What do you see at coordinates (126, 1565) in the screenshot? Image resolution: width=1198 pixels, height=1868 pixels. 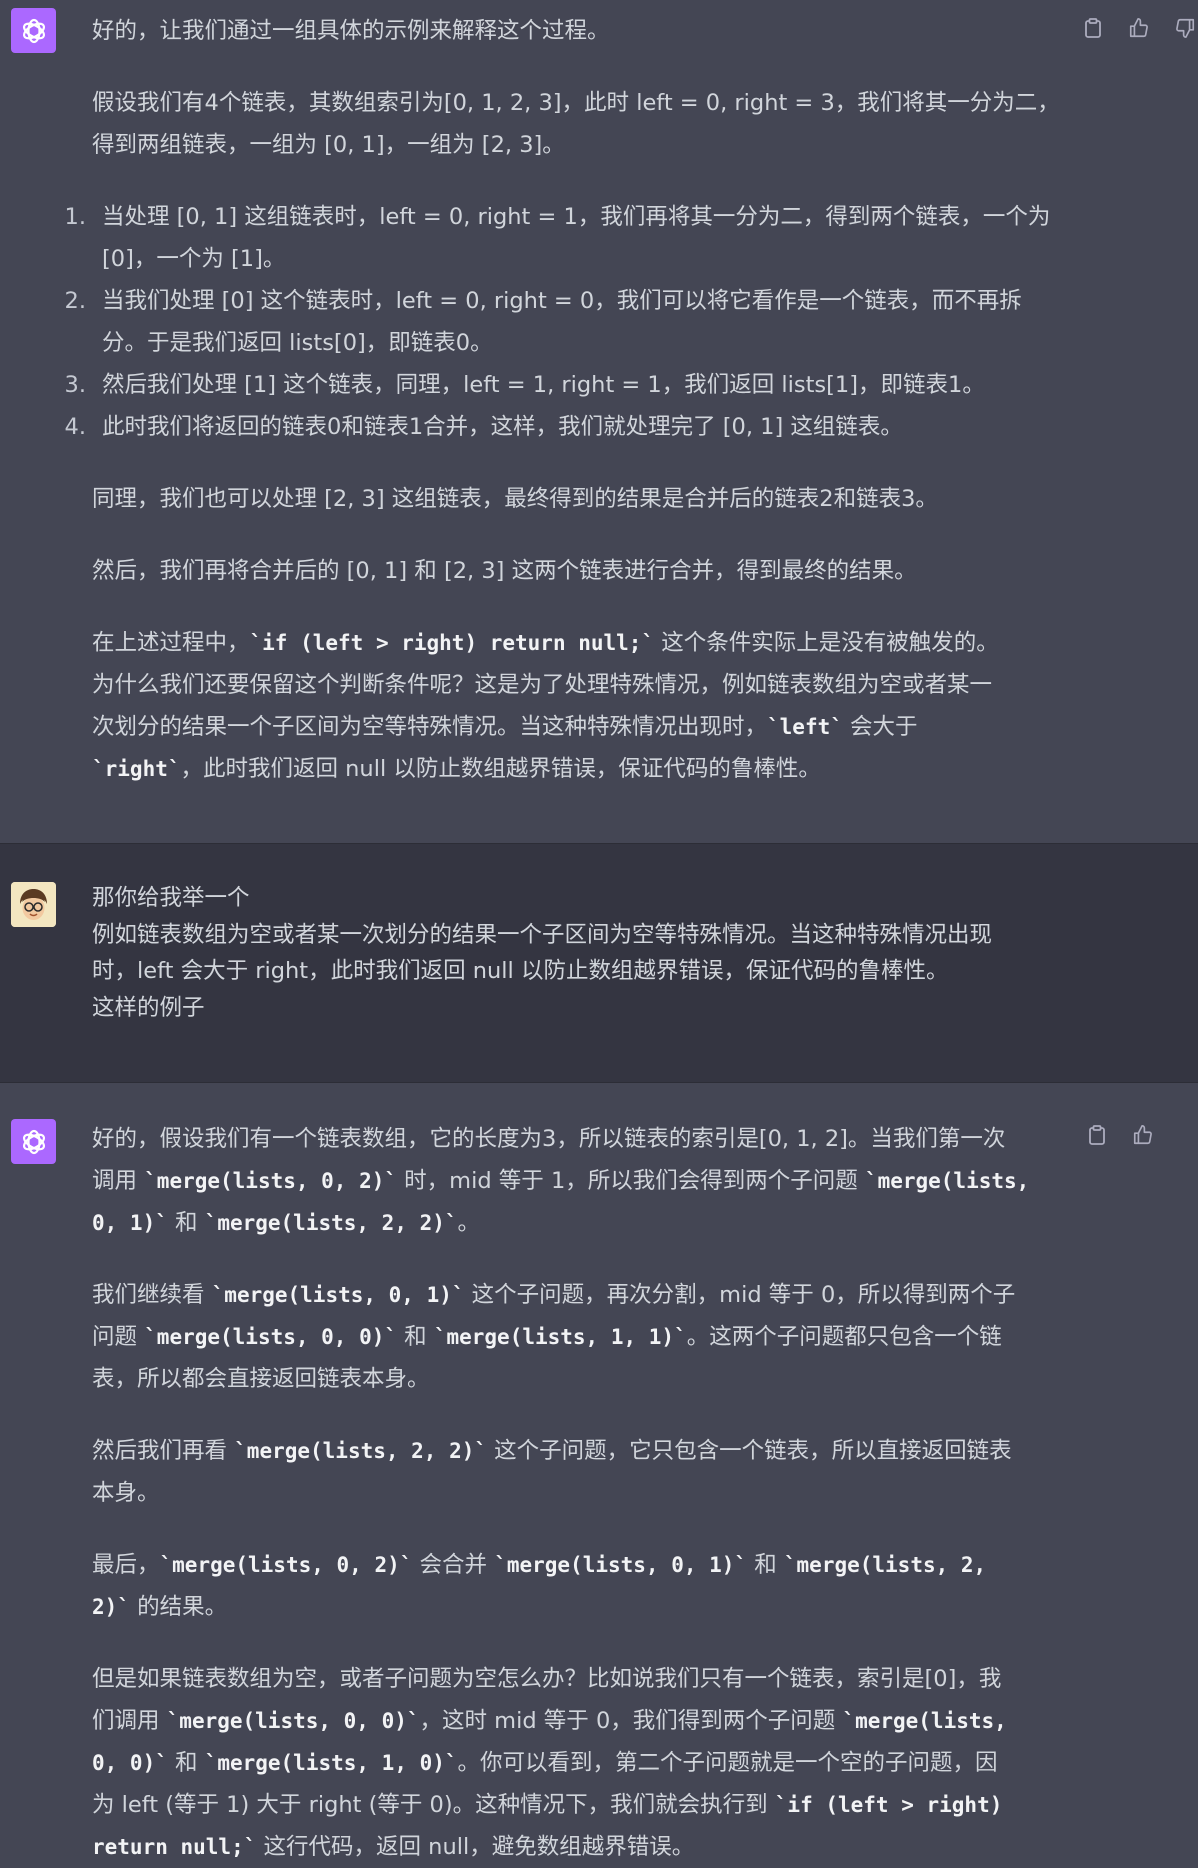 I see `text-run: 最后，` at bounding box center [126, 1565].